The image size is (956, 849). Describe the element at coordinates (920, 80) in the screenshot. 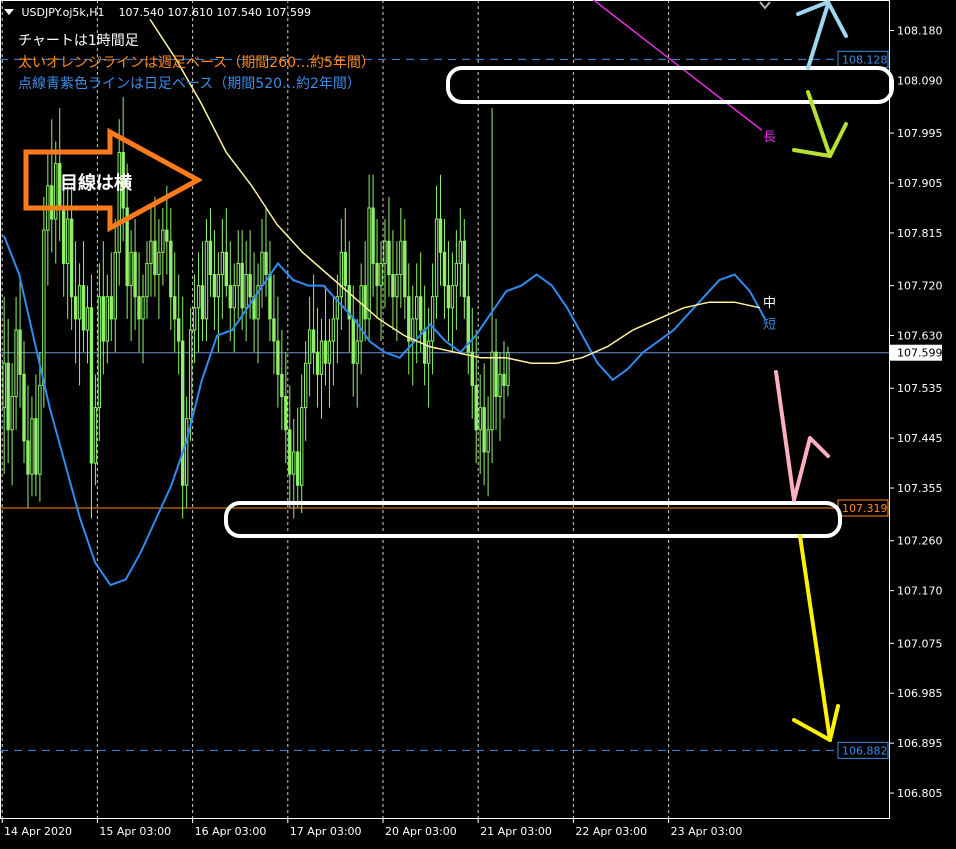

I see `y-tick-label: 108.090` at that location.